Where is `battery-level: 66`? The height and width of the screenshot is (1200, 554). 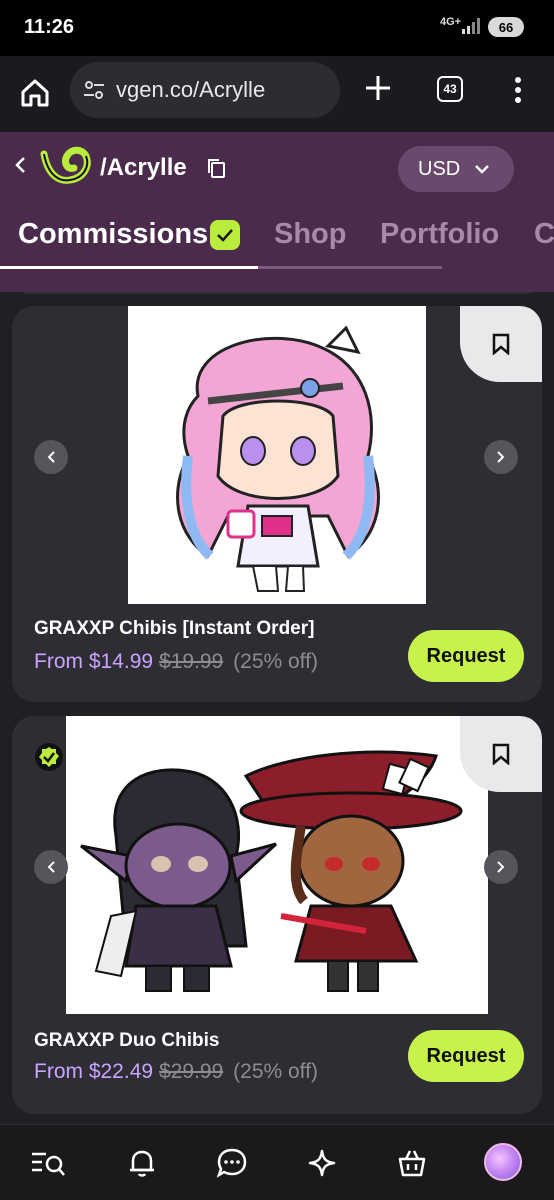 battery-level: 66 is located at coordinates (506, 27).